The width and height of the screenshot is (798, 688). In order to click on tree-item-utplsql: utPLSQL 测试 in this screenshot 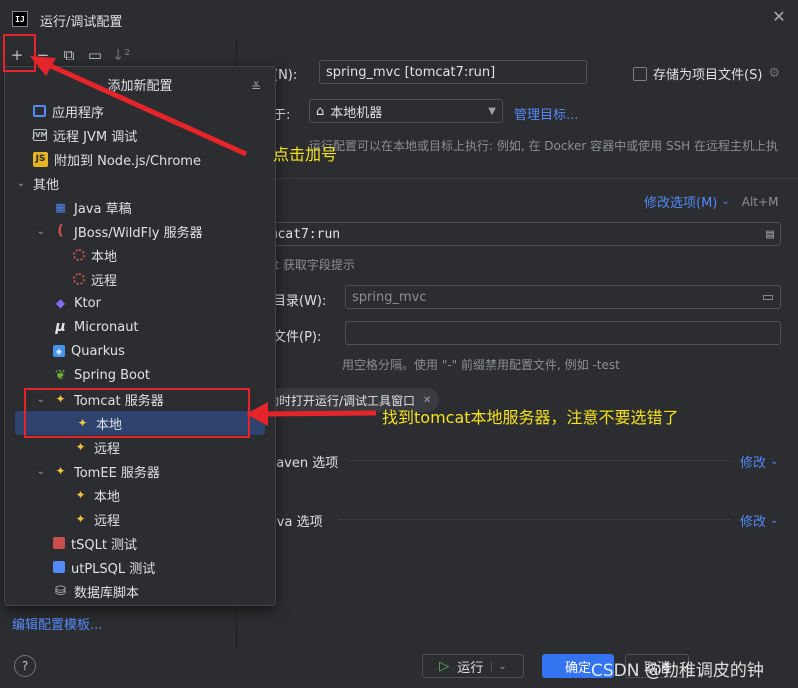, I will do `click(95, 567)`.